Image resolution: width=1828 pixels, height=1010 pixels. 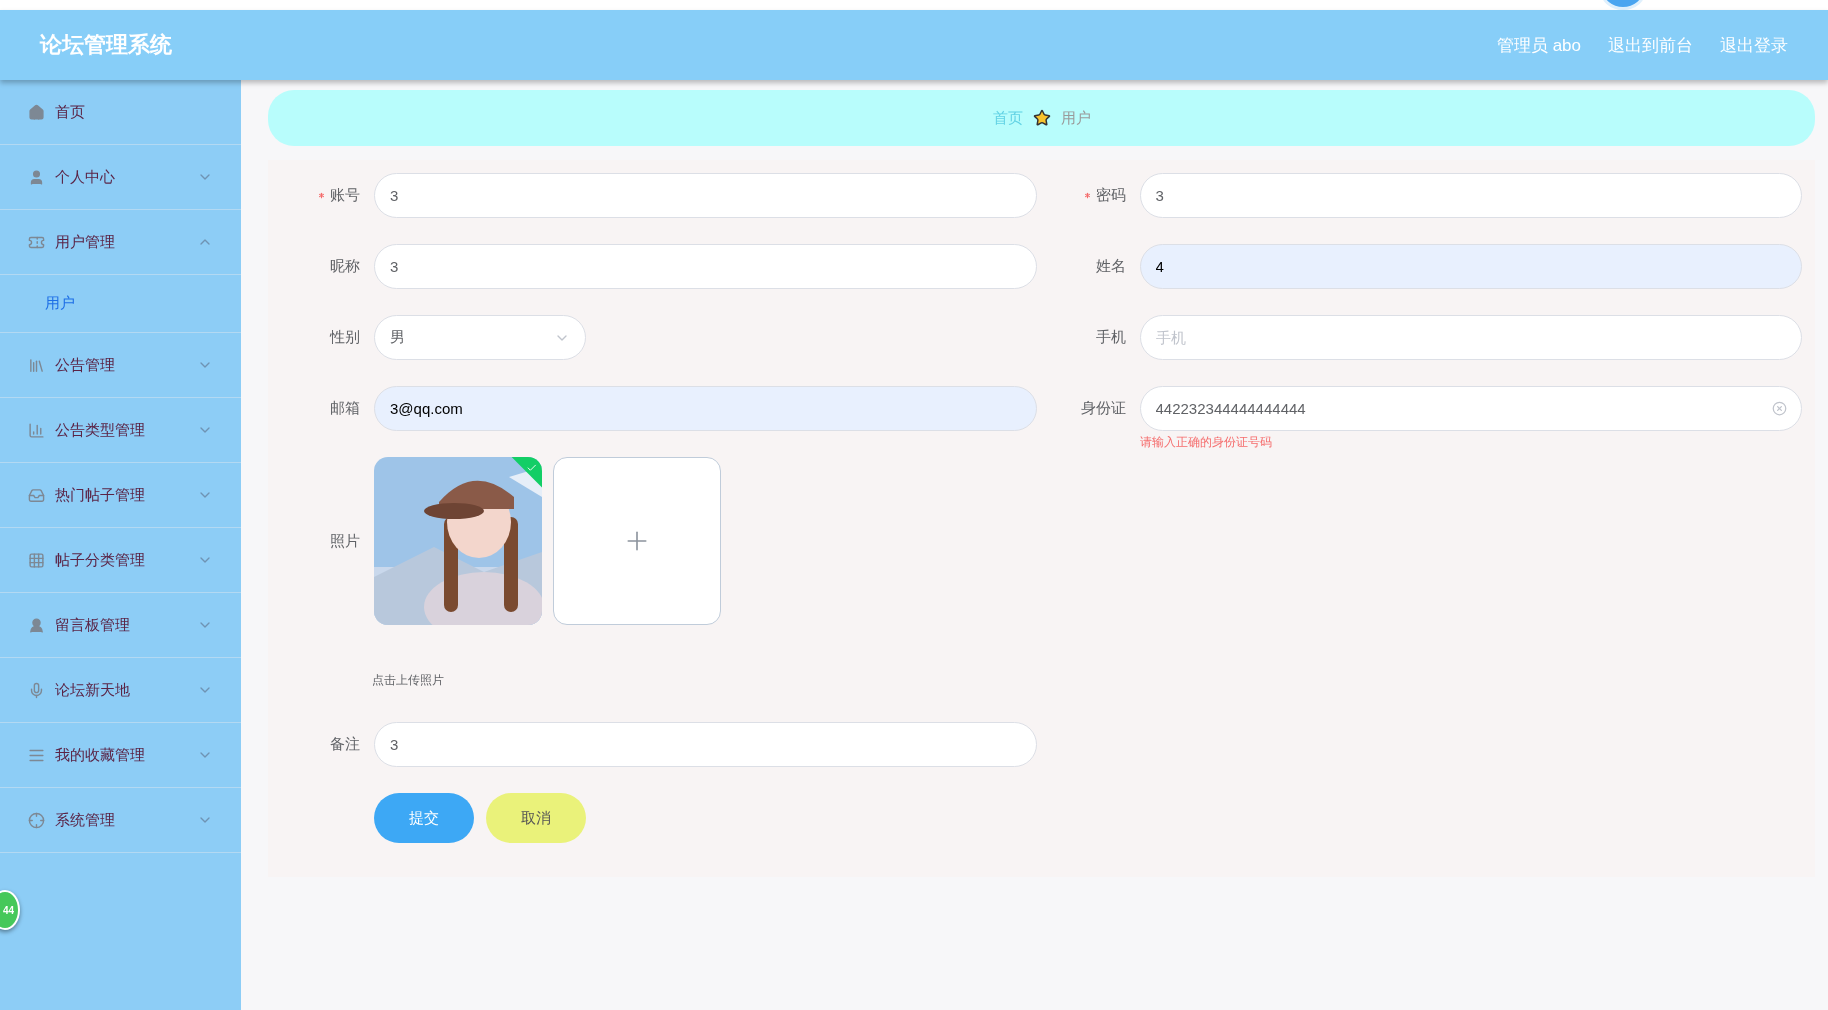 What do you see at coordinates (1110, 337) in the screenshot?
I see `field-label: 手机` at bounding box center [1110, 337].